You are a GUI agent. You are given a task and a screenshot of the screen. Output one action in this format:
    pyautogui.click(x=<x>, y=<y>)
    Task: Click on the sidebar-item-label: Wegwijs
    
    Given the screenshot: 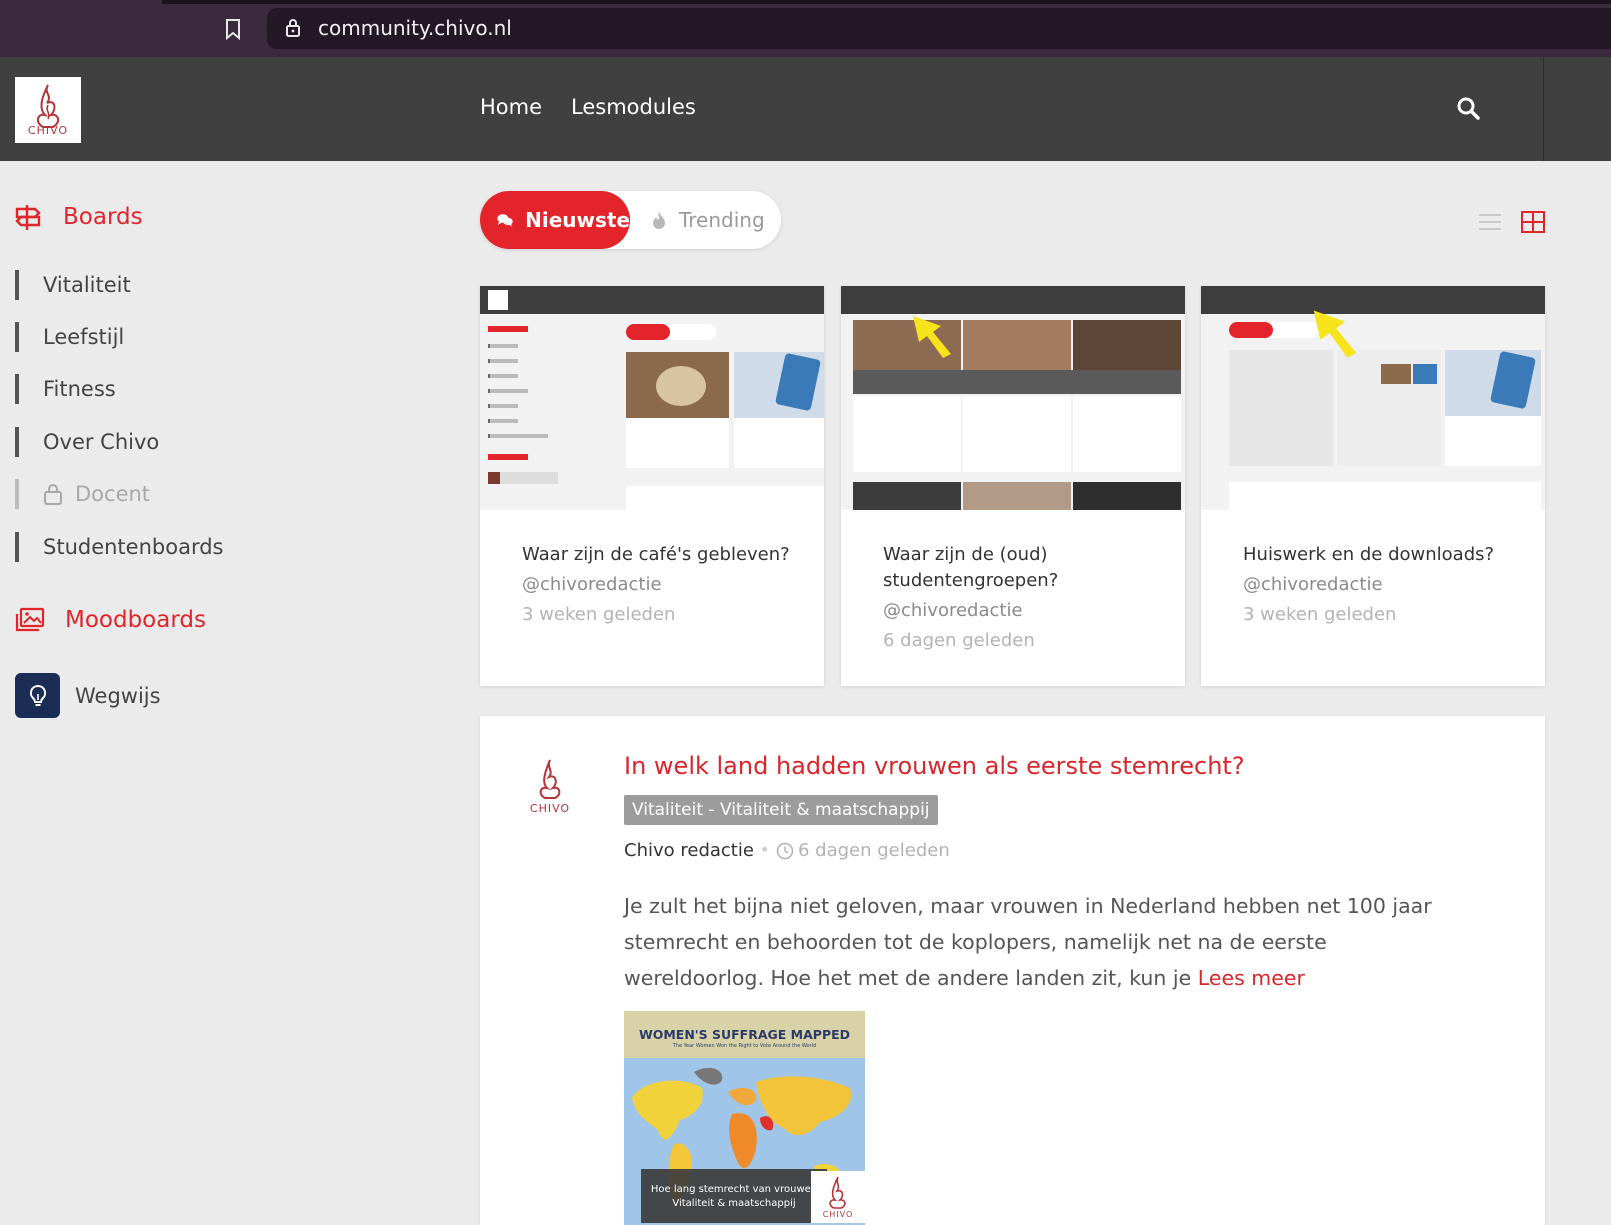 What is the action you would take?
    pyautogui.click(x=118, y=695)
    